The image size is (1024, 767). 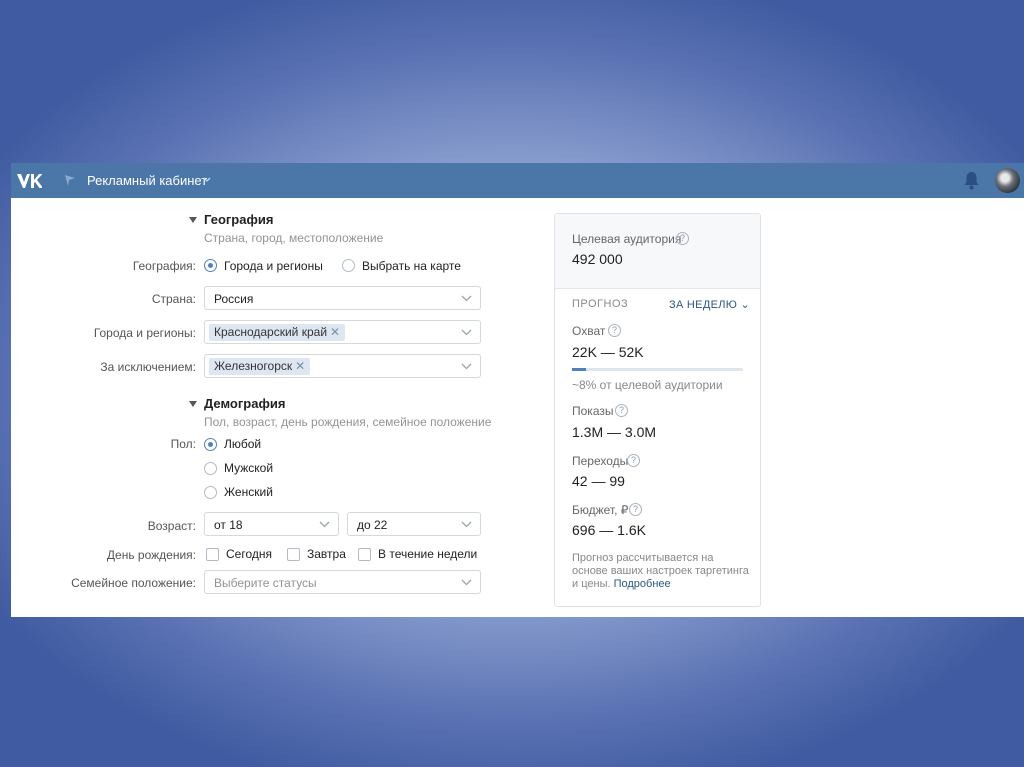 I want to click on checkbox-today-label: Сегодня, so click(x=249, y=554).